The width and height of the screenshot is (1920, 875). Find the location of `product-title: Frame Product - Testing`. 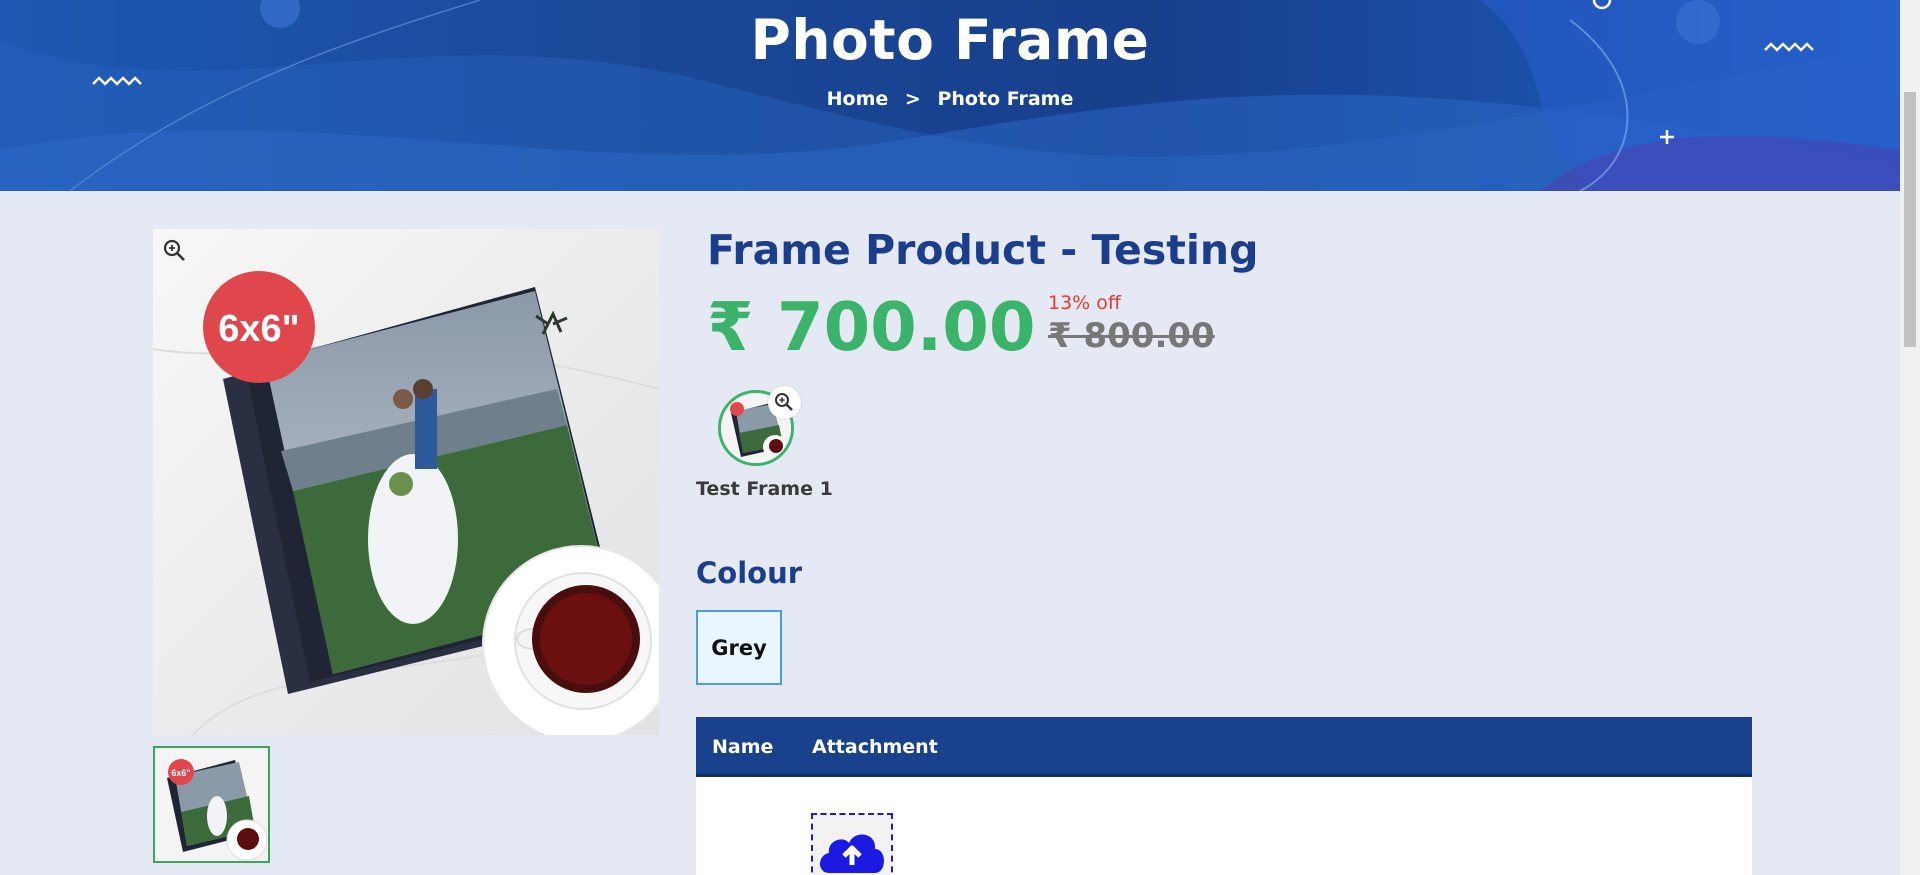

product-title: Frame Product - Testing is located at coordinates (983, 250).